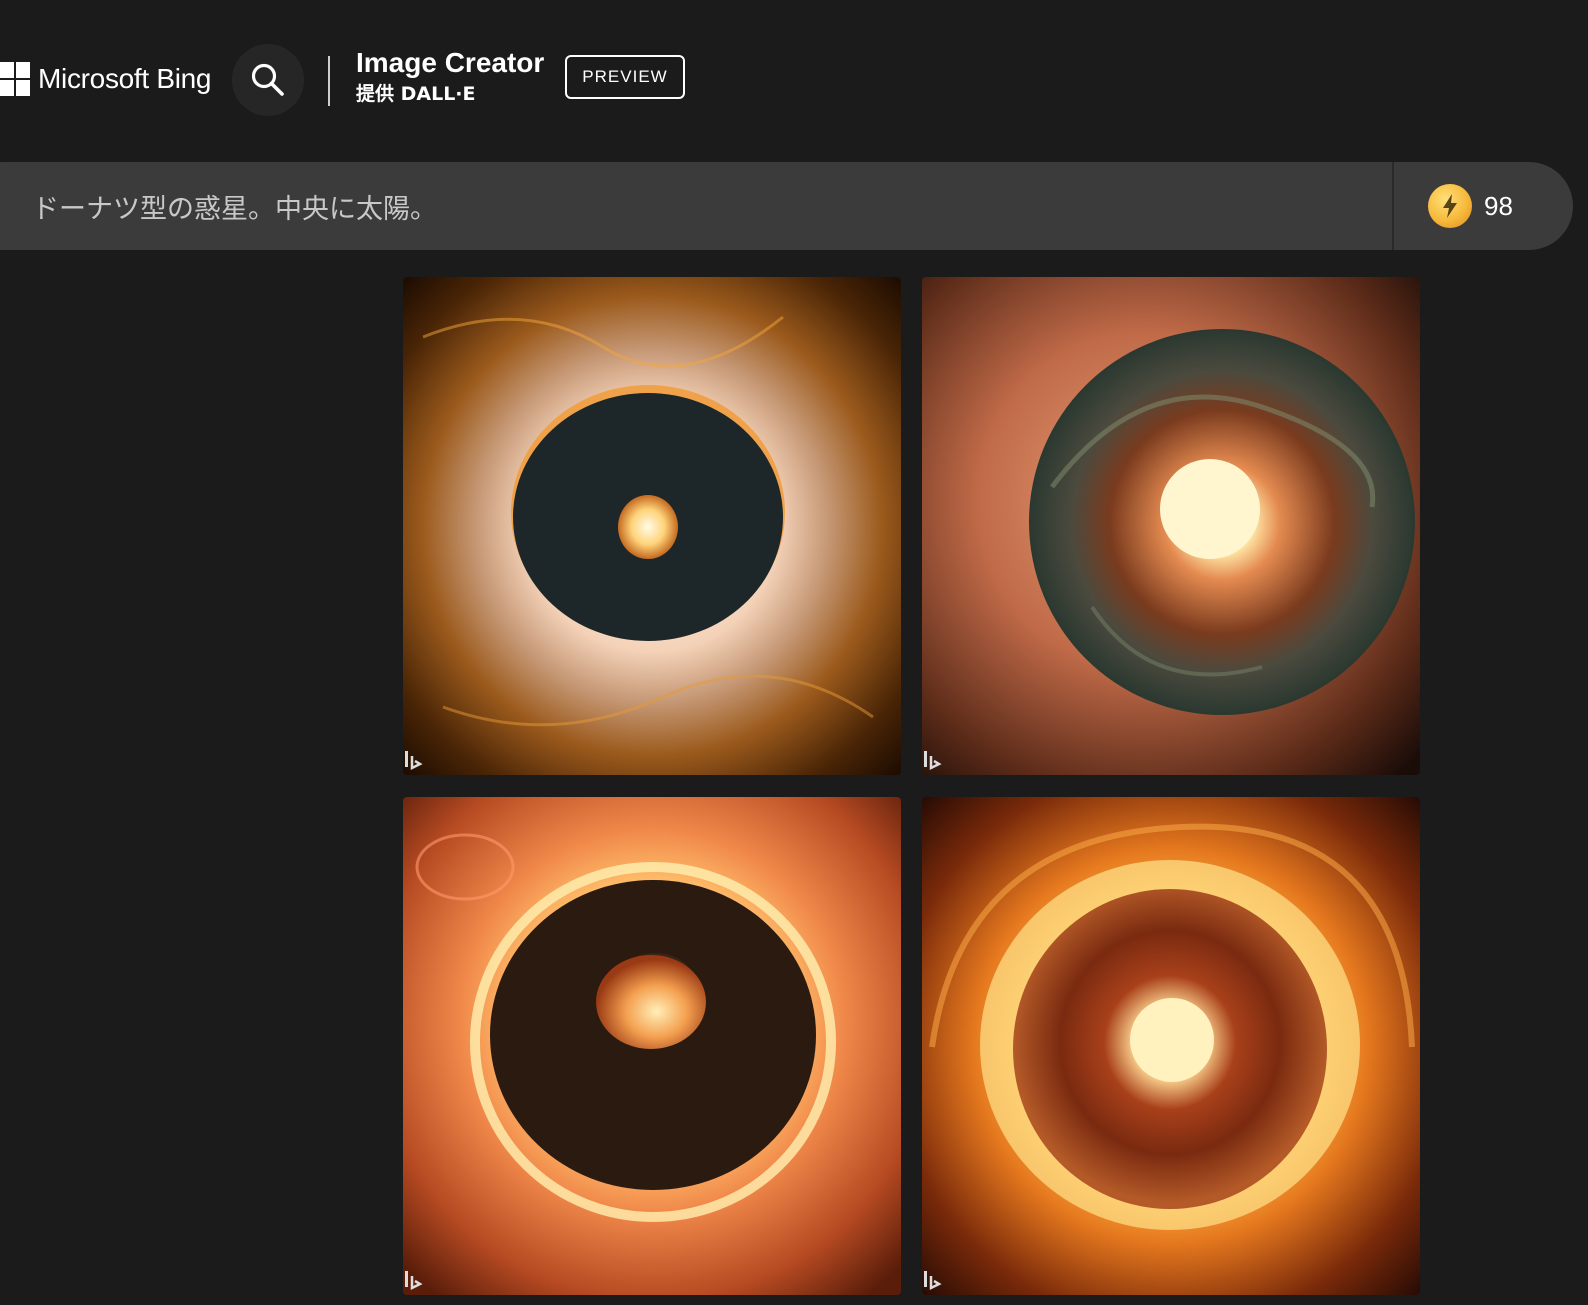 The image size is (1588, 1305). What do you see at coordinates (329, 81) in the screenshot?
I see `header-divider` at bounding box center [329, 81].